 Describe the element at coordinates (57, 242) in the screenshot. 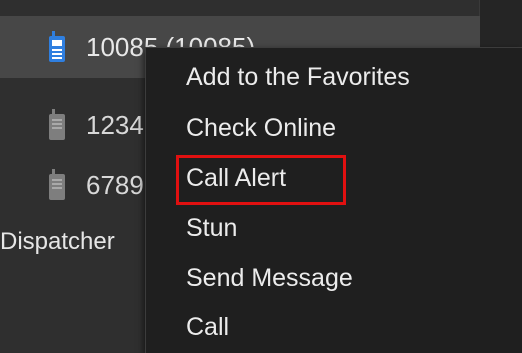

I see `group-label: Dispatcher` at that location.